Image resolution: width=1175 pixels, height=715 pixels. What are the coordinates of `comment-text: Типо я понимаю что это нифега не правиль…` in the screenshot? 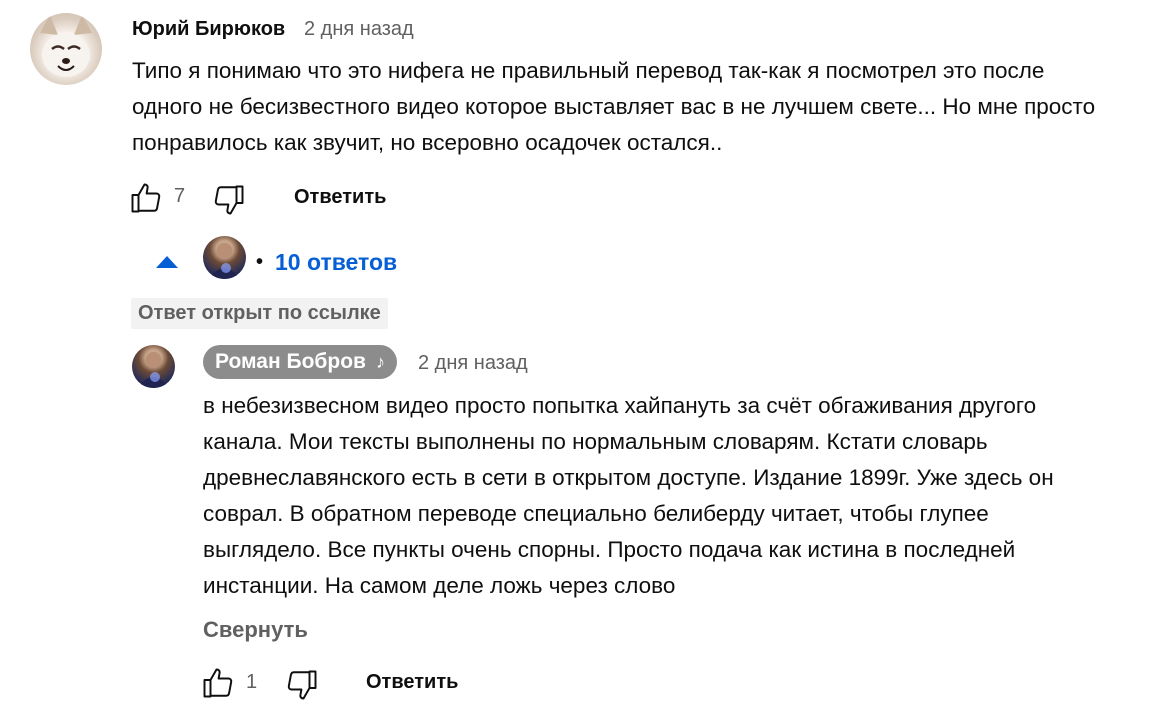 It's located at (614, 106).